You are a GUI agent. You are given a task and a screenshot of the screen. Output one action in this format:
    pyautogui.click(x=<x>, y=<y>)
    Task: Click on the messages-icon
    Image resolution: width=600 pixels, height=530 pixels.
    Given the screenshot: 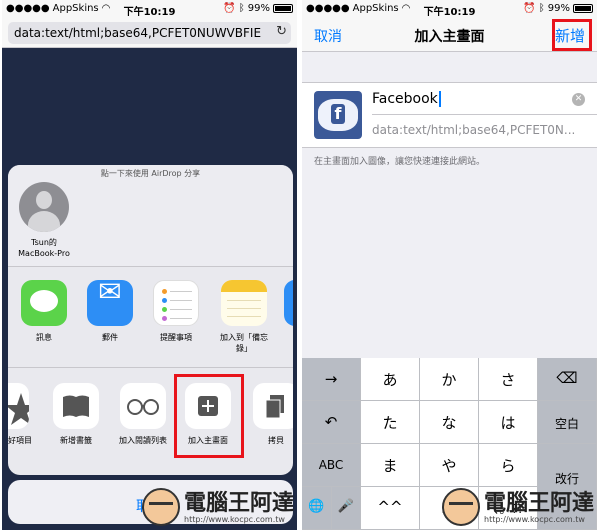 What is the action you would take?
    pyautogui.click(x=44, y=303)
    